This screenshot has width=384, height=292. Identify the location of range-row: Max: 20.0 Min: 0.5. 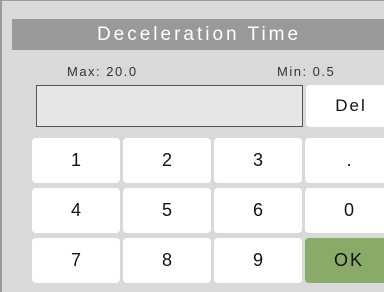
(198, 64).